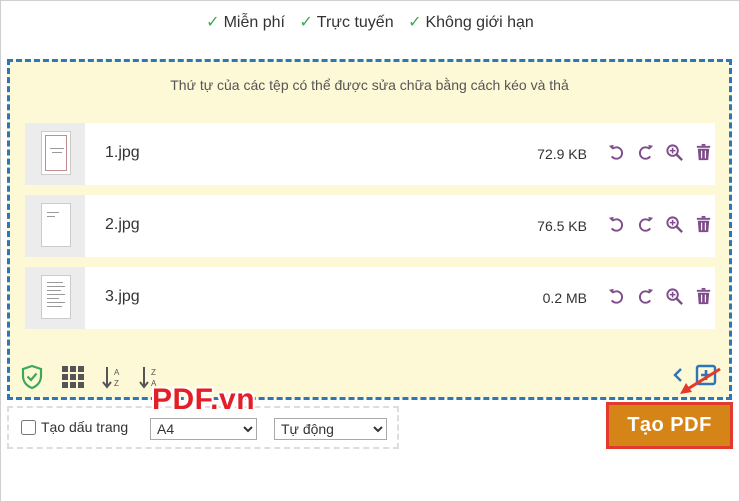 This screenshot has width=740, height=502. I want to click on svg-text: A, so click(117, 372).